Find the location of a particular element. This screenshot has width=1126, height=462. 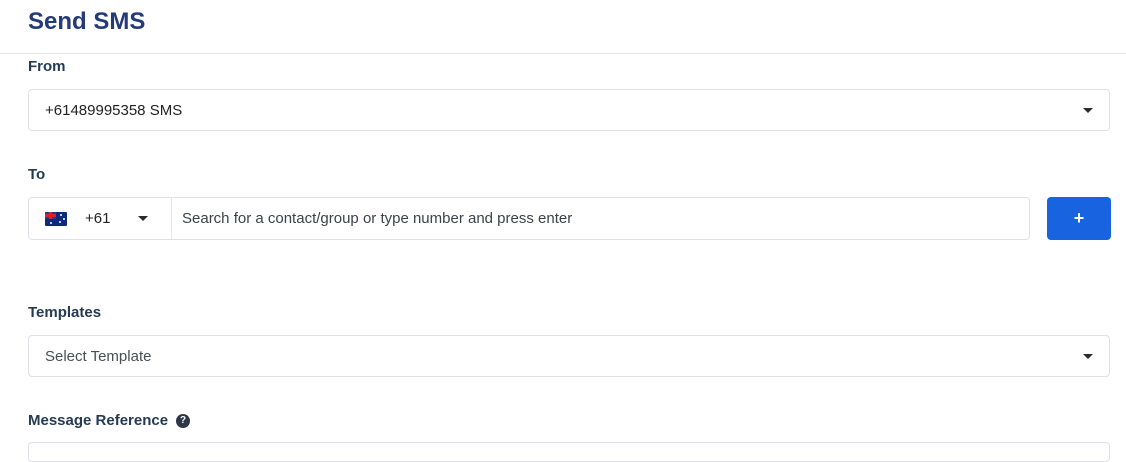

australia-flag-icon is located at coordinates (56, 218).